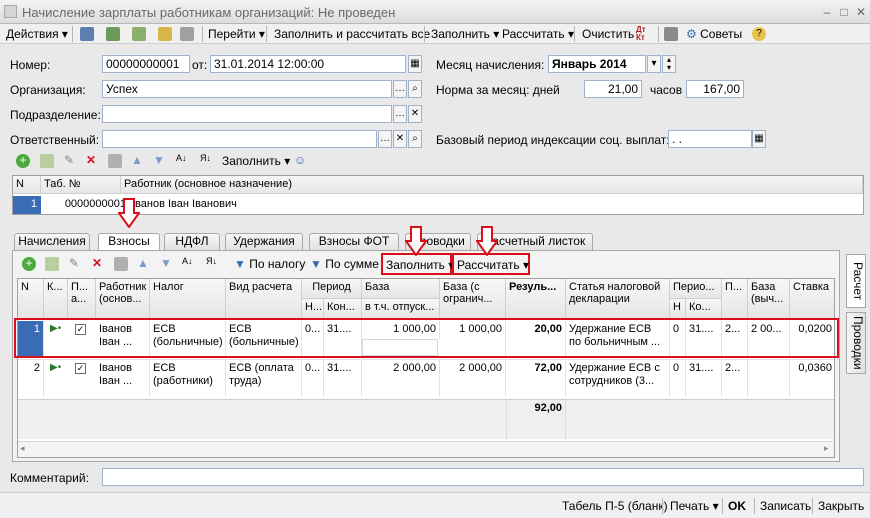  Describe the element at coordinates (139, 34) in the screenshot. I see `copy-icon` at that location.